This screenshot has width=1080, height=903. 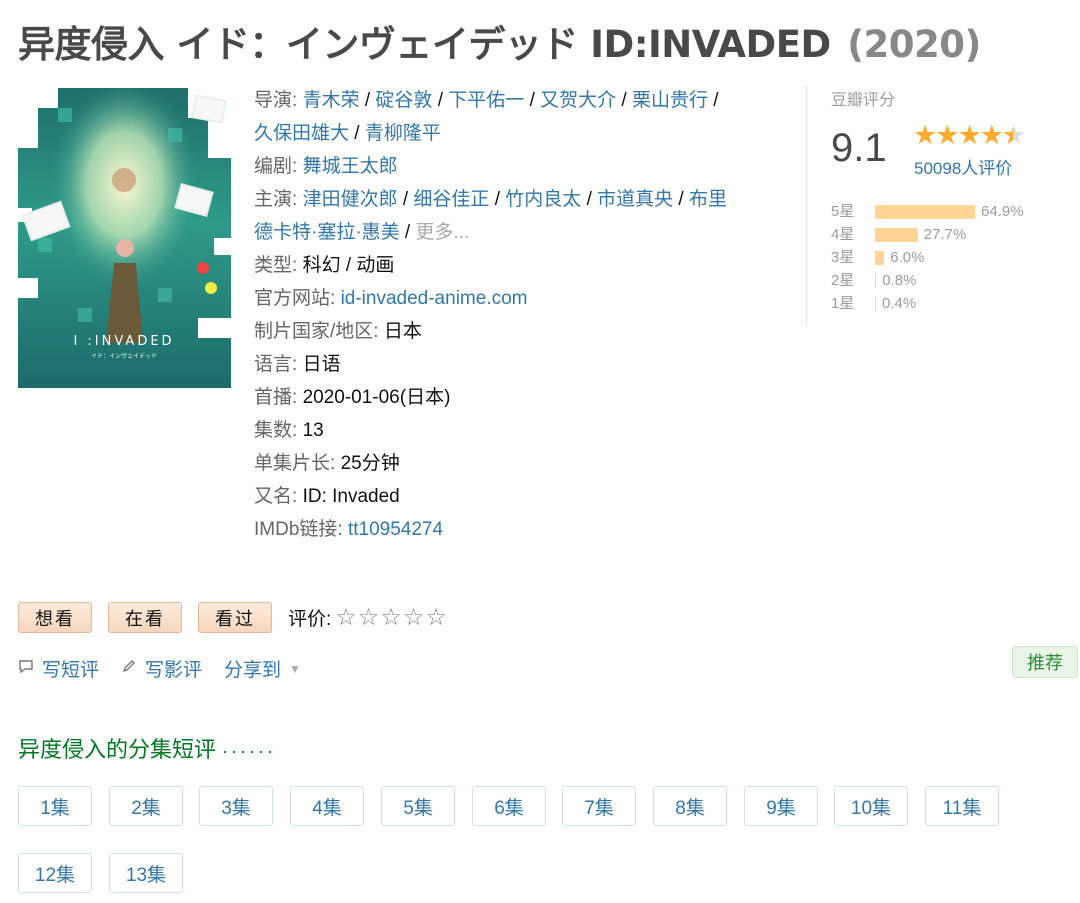 I want to click on rating-label: 豆瓣评分, so click(x=863, y=100).